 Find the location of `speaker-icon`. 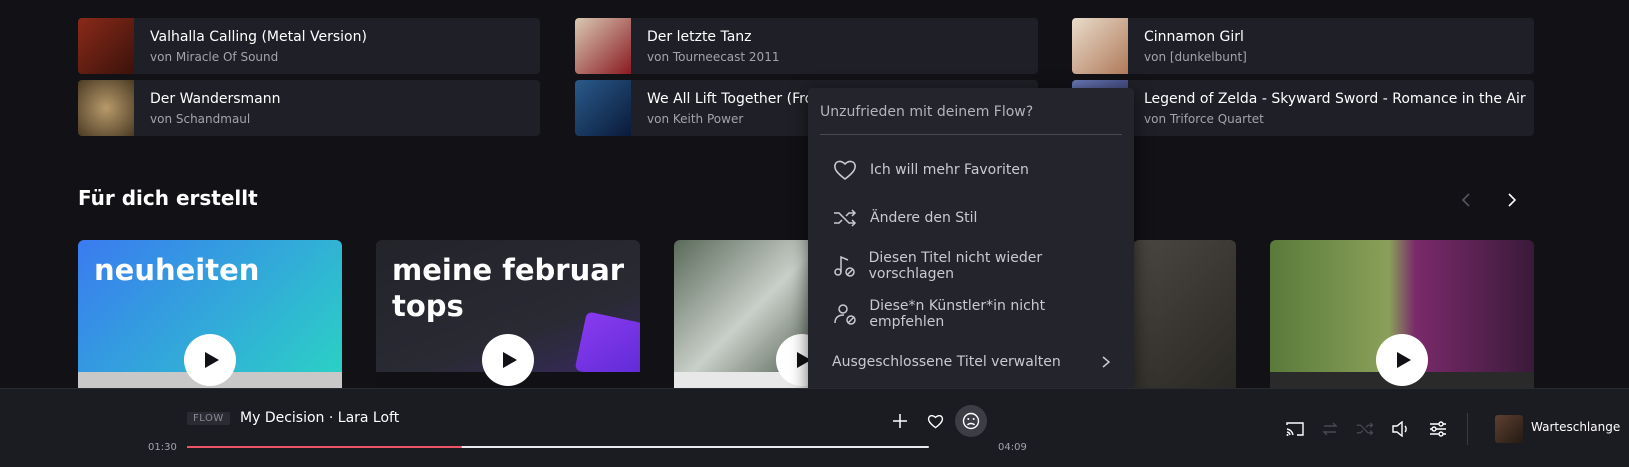

speaker-icon is located at coordinates (1399, 429).